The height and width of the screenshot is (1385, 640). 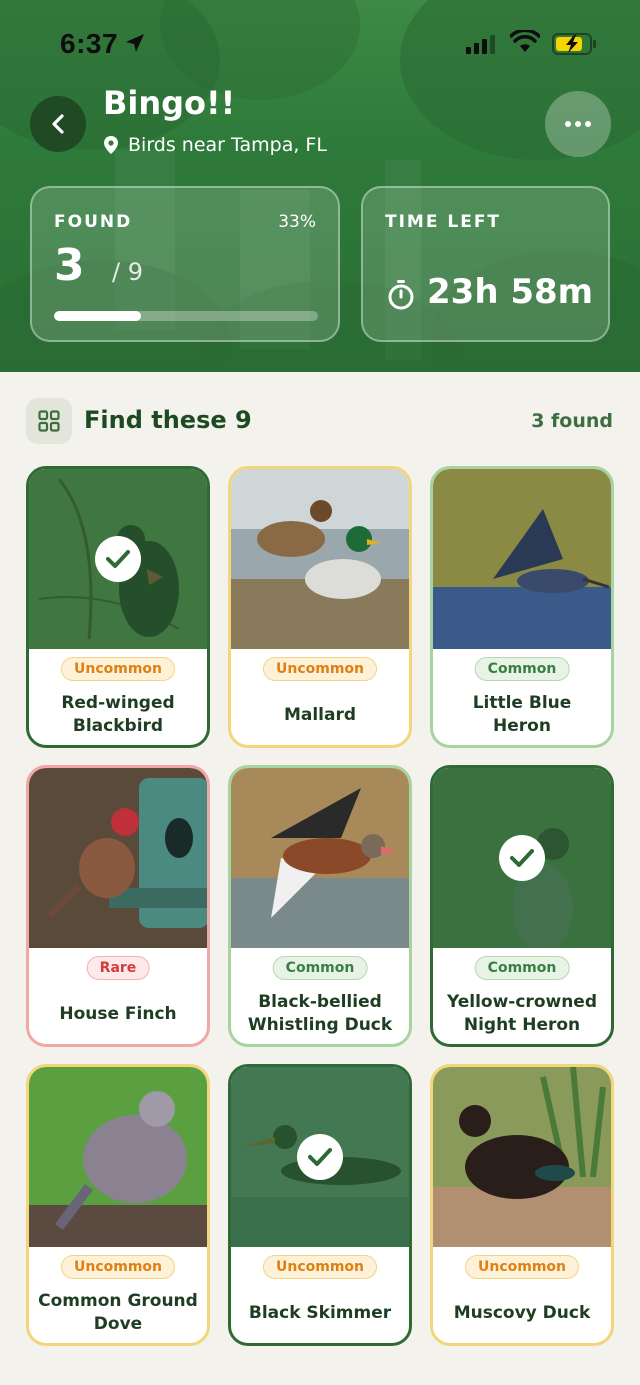 What do you see at coordinates (98, 316) in the screenshot?
I see `found-progress-fill` at bounding box center [98, 316].